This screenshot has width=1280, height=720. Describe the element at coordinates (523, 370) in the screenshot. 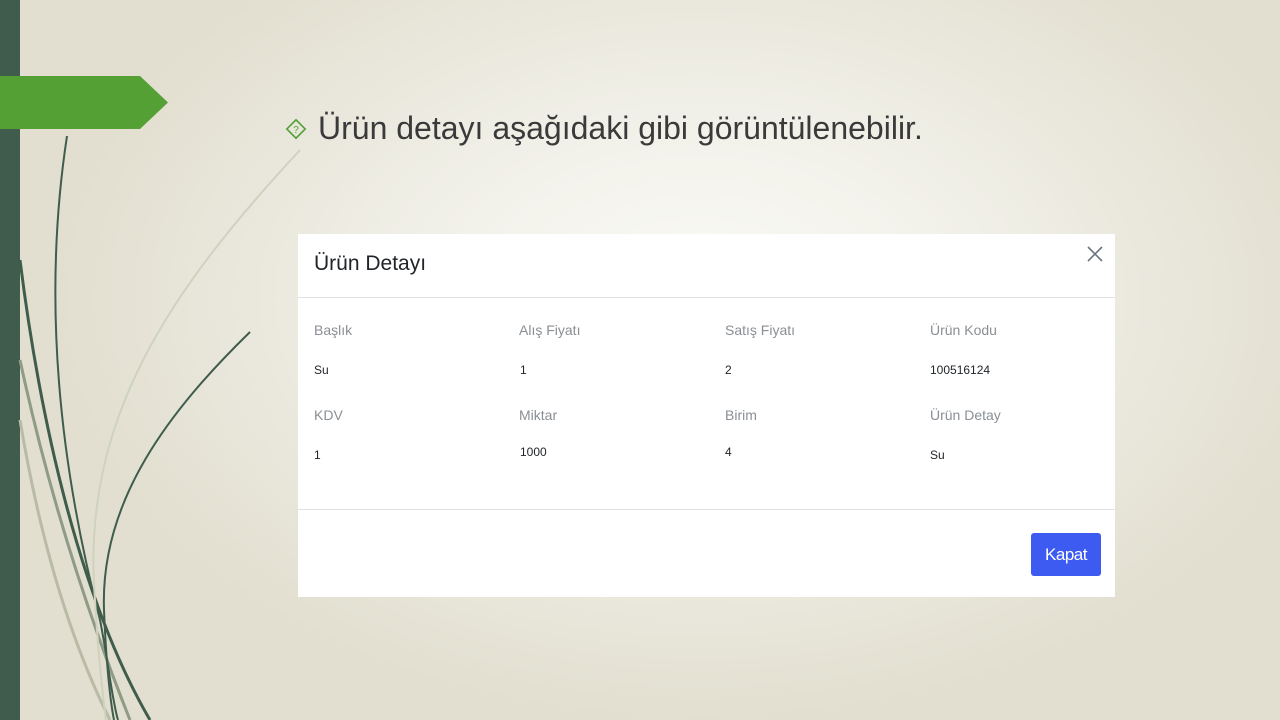

I see `field-value-alis-fiyati: 1` at that location.